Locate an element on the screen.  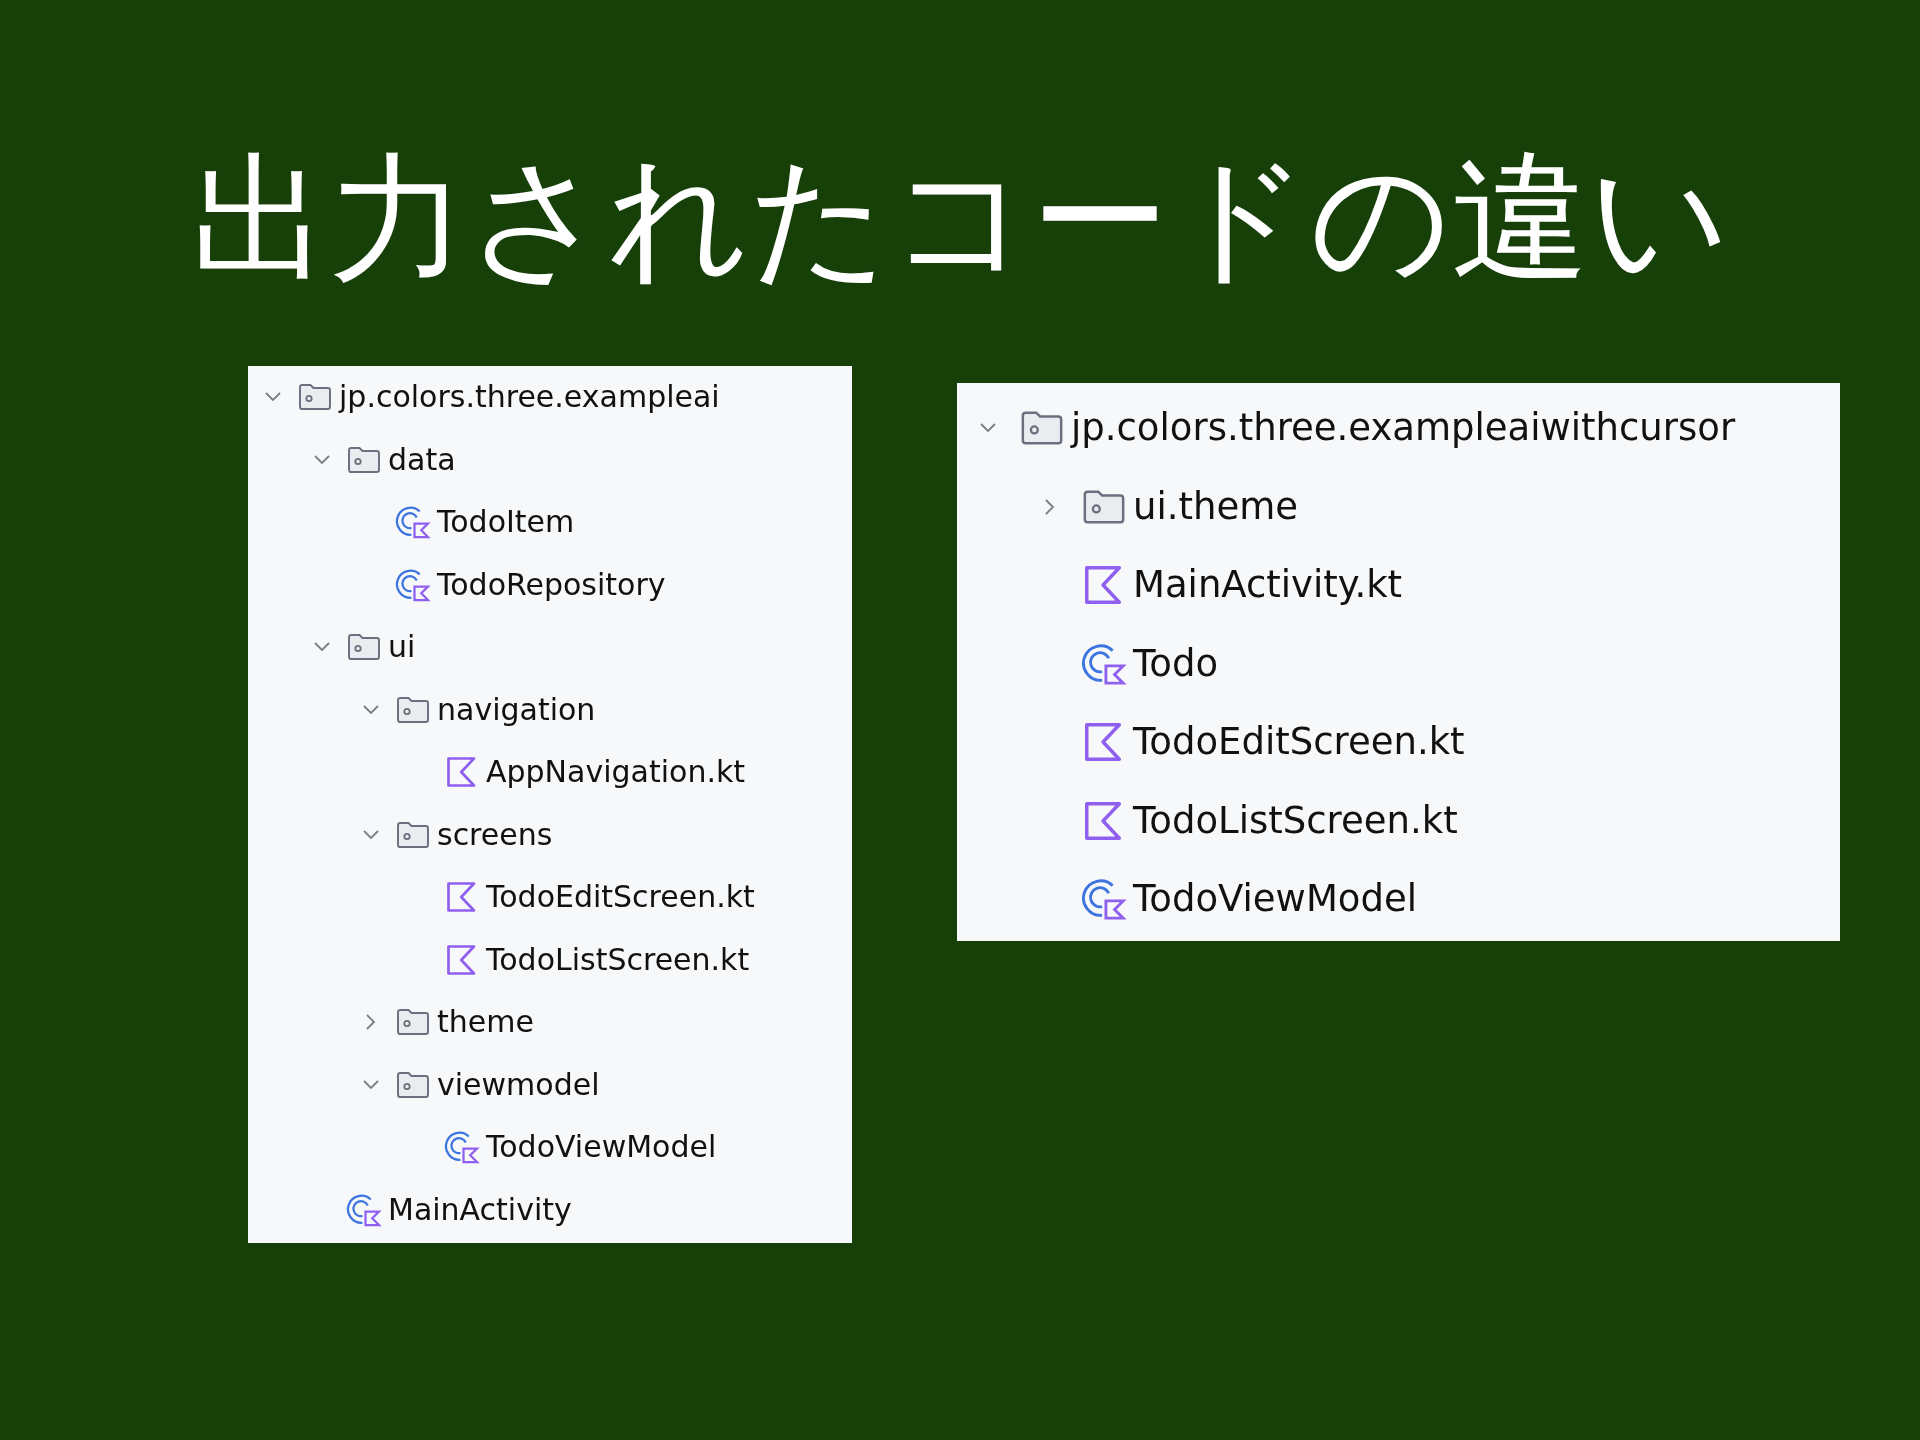
tree-item-label: TodoRepository is located at coordinates (551, 584).